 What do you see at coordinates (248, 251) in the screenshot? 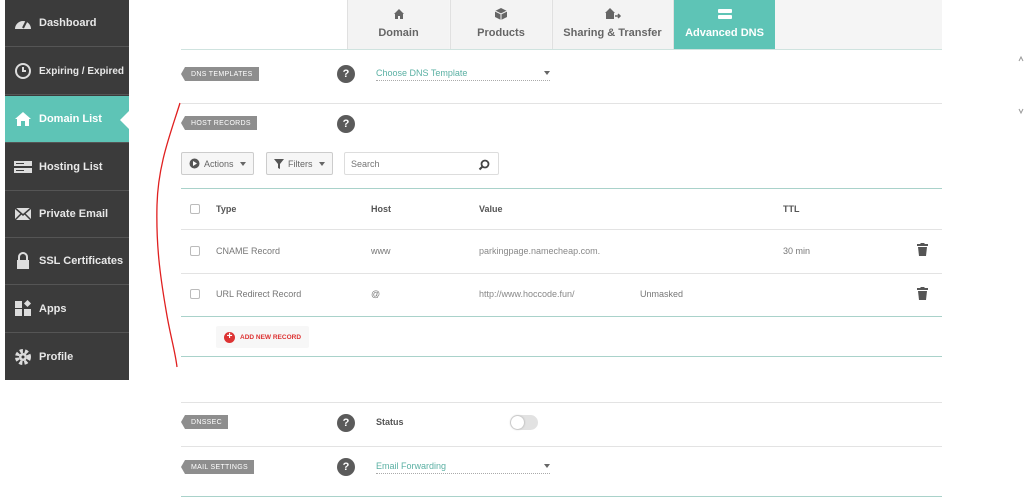
I see `record-type: CNAME Record` at bounding box center [248, 251].